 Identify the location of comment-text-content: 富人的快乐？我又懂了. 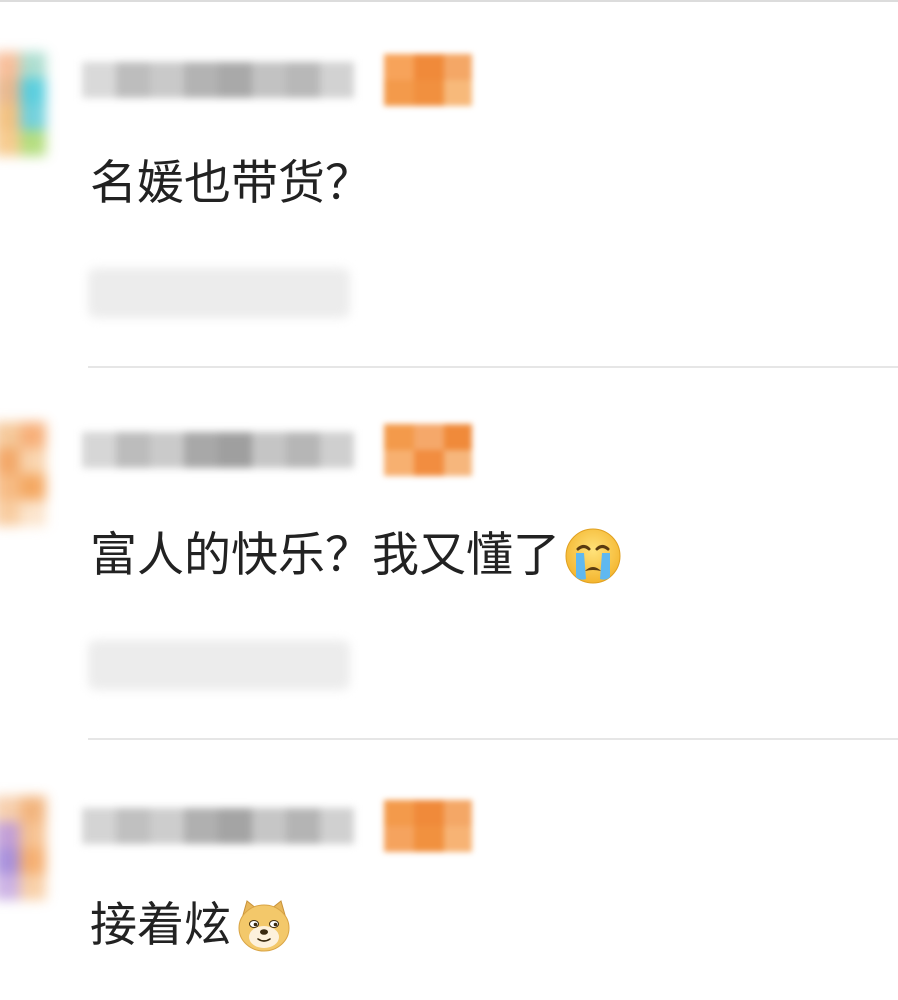
(325, 555).